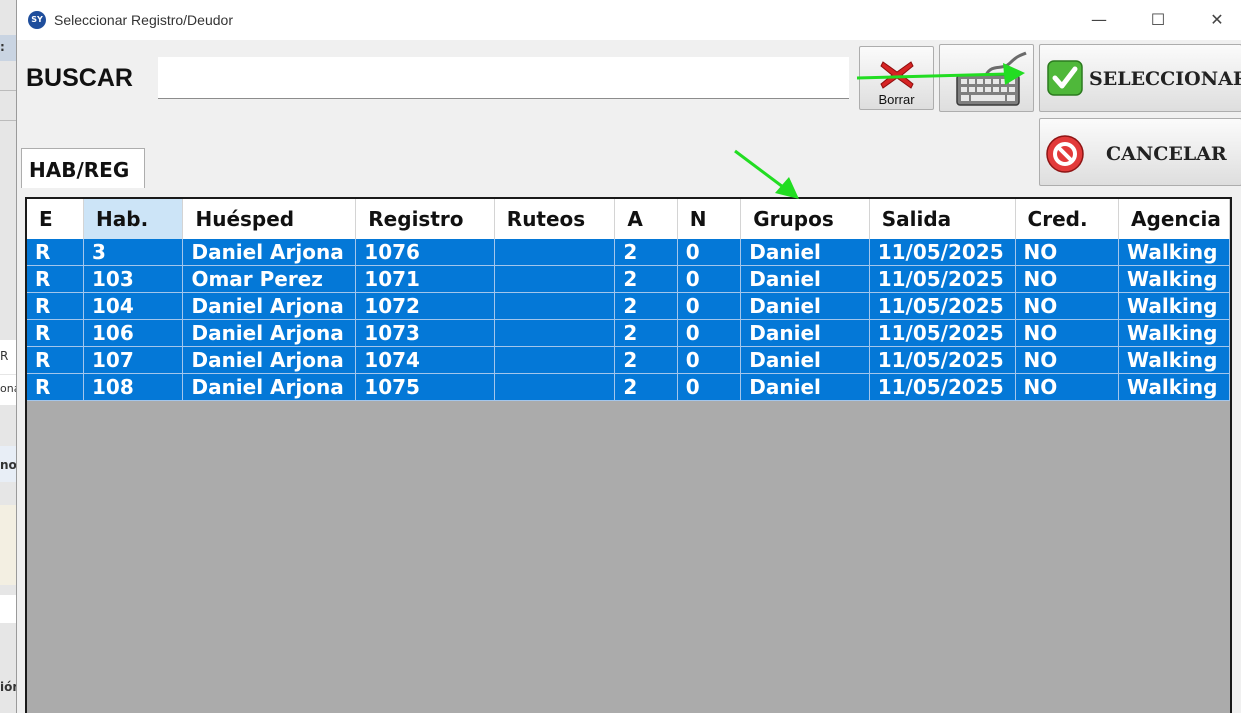 The image size is (1241, 713). What do you see at coordinates (940, 74) in the screenshot?
I see `annotation-arrow-to-select` at bounding box center [940, 74].